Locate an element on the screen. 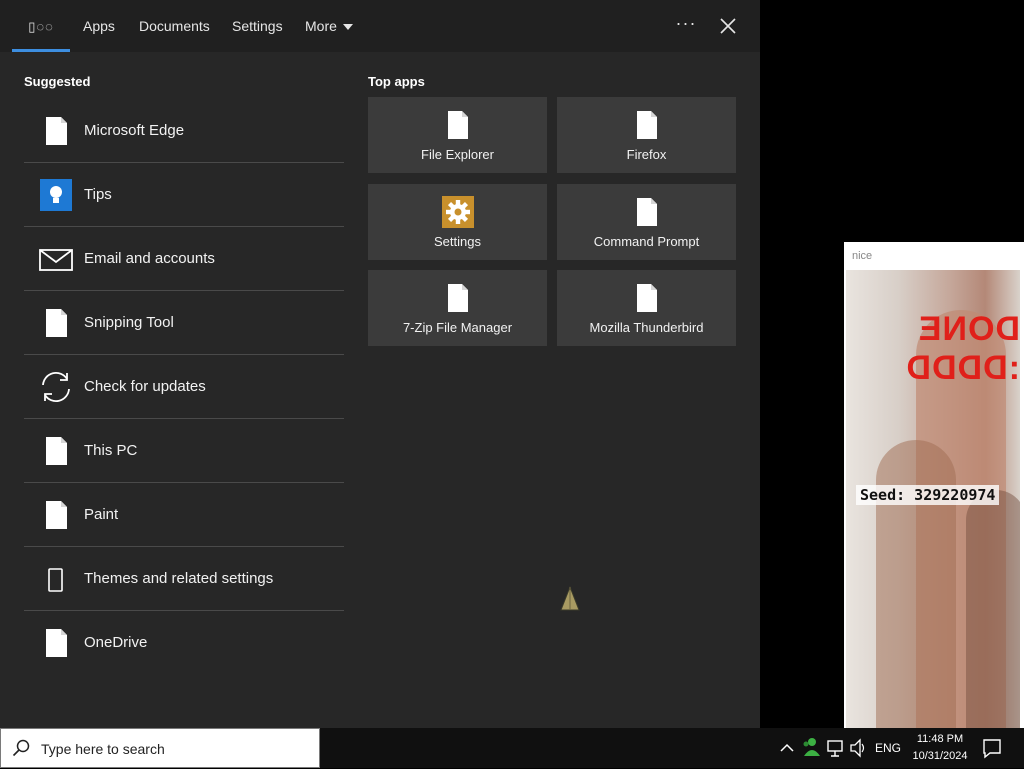  suggested-item-label: This PC is located at coordinates (111, 450).